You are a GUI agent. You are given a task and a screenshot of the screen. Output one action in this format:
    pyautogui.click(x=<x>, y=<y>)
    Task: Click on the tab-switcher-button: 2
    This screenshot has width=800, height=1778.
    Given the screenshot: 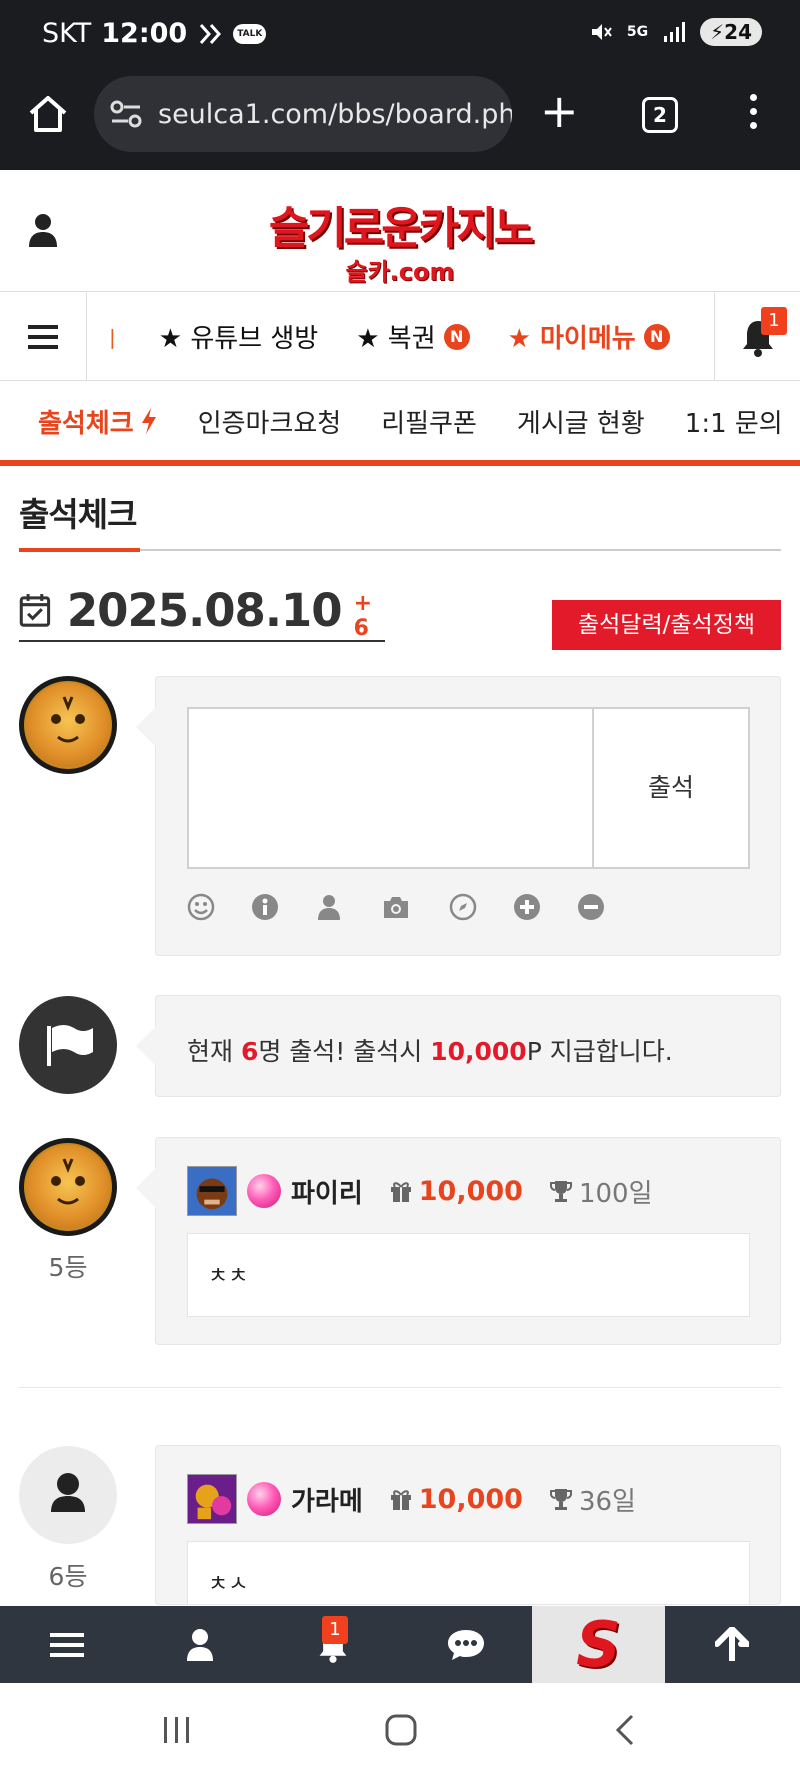 What is the action you would take?
    pyautogui.click(x=660, y=115)
    